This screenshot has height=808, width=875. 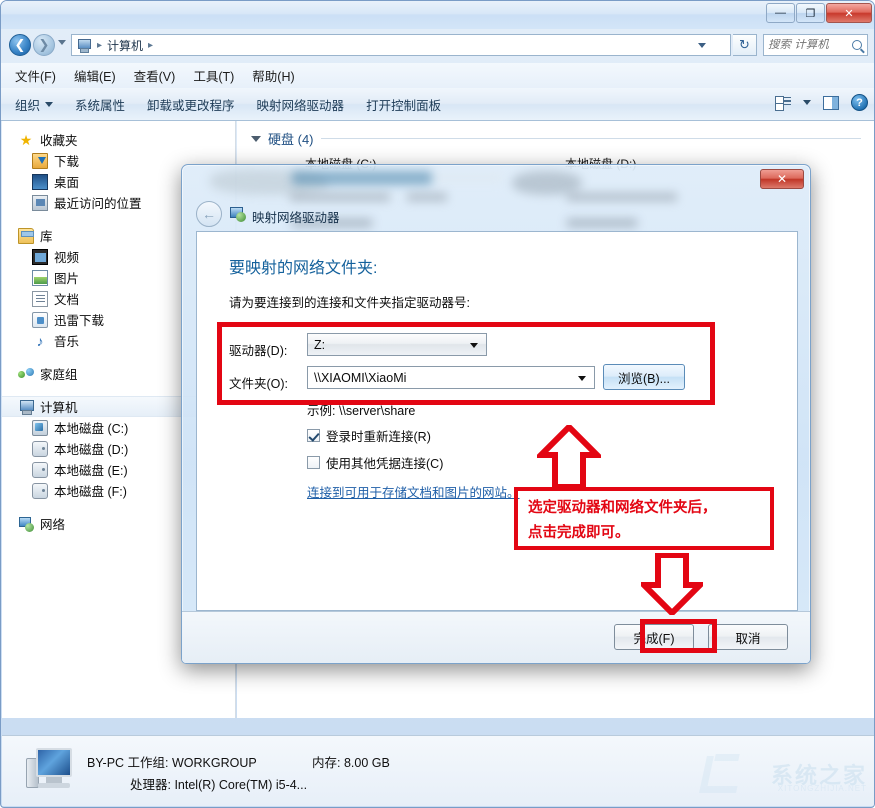 What do you see at coordinates (26, 139) in the screenshot?
I see `star-icon: ★` at bounding box center [26, 139].